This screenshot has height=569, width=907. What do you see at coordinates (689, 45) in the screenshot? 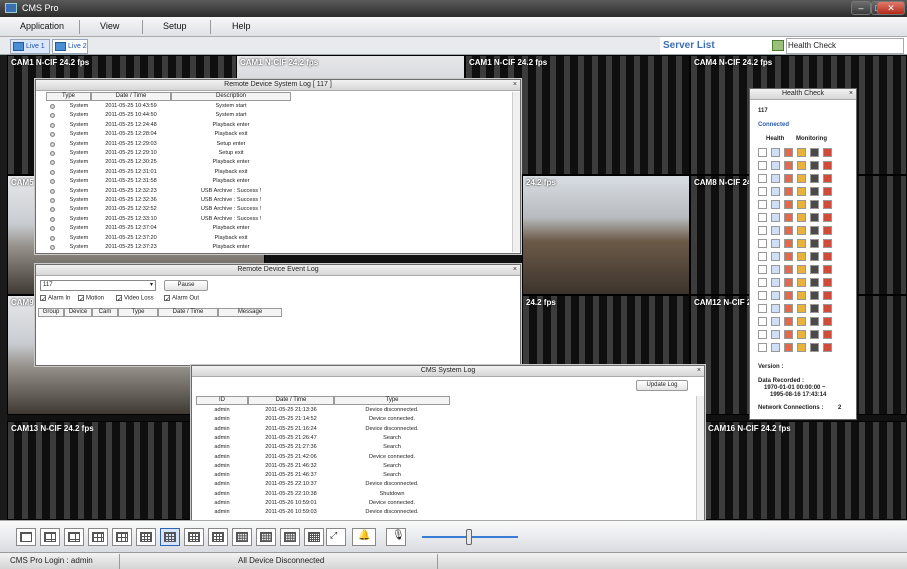
I see `server-list-title: Server List` at bounding box center [689, 45].